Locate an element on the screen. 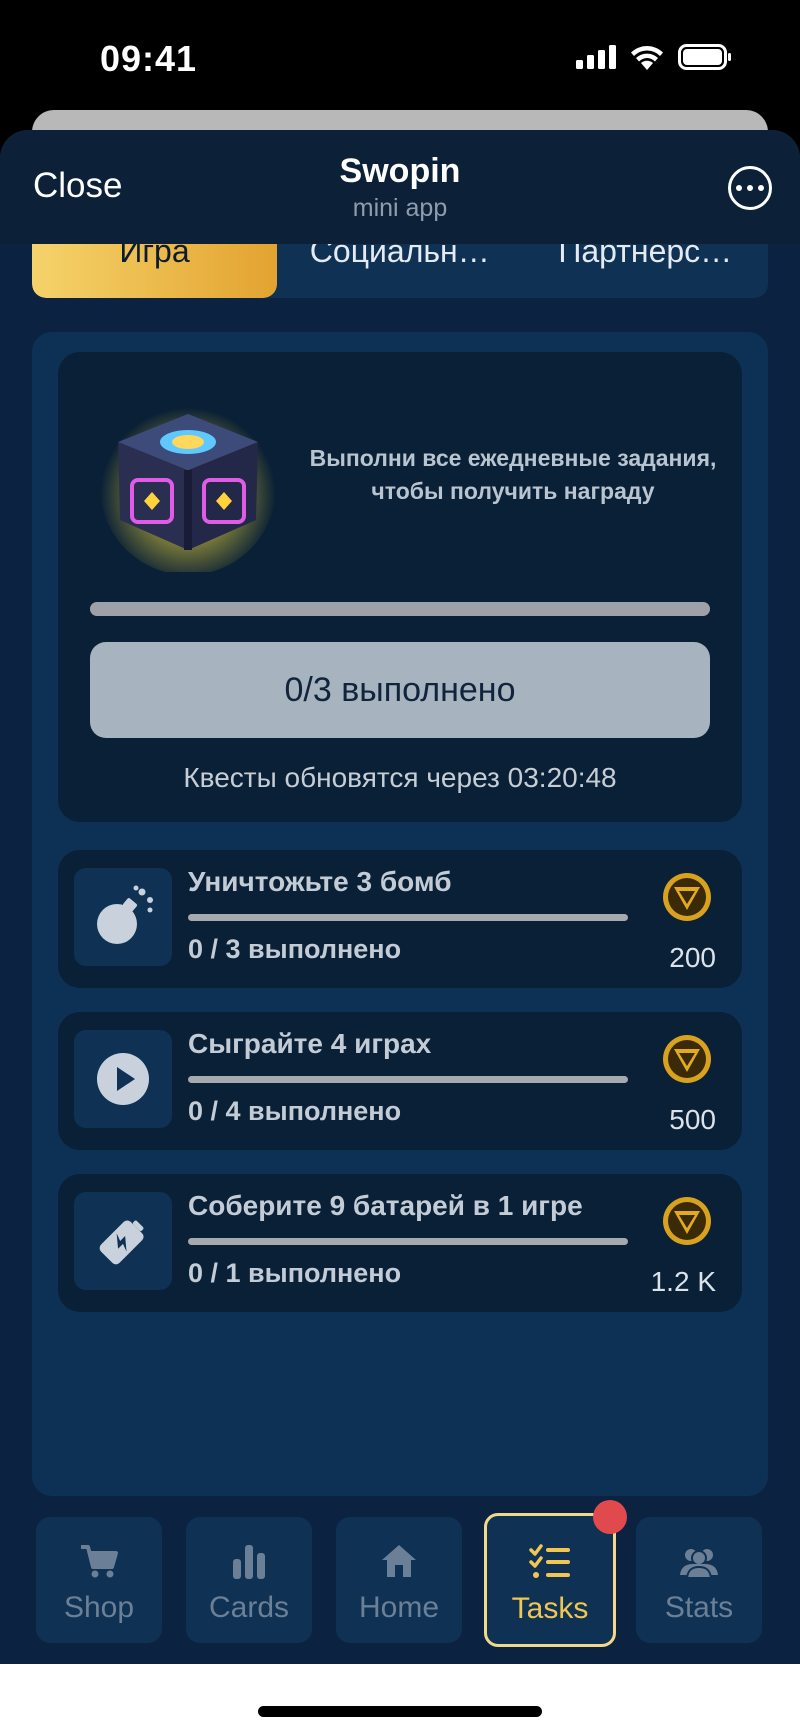  nav-label: Stats is located at coordinates (699, 1607).